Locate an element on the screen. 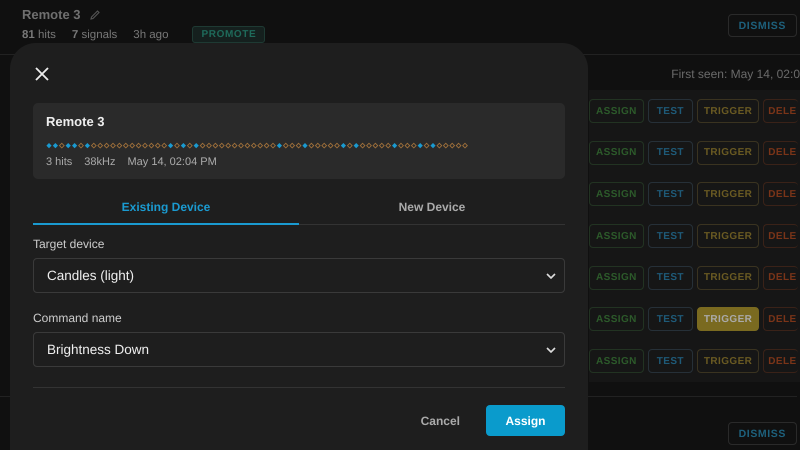 Image resolution: width=800 pixels, height=450 pixels. select-field: Candles (light) is located at coordinates (299, 275).